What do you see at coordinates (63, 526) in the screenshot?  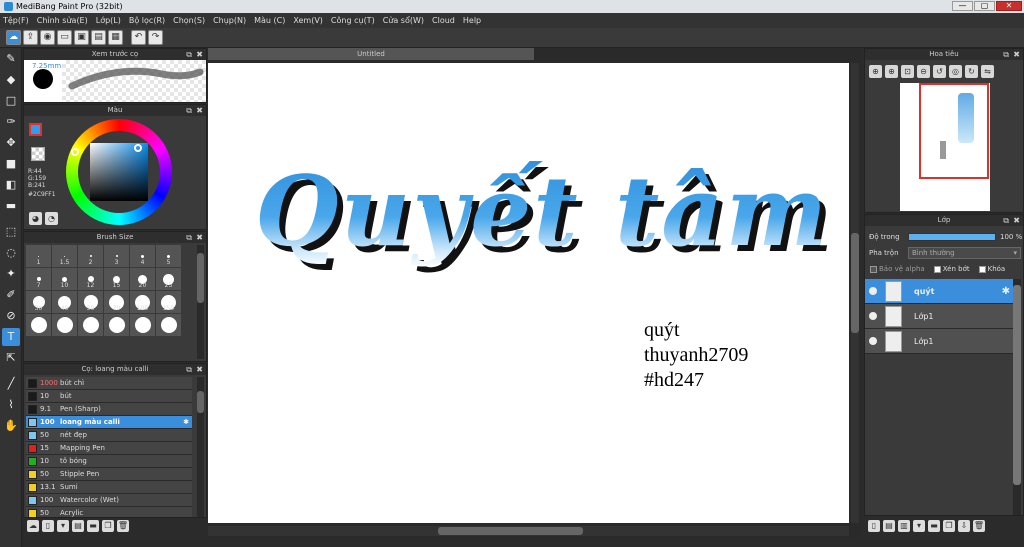 I see `add-brush-icon: ▾` at bounding box center [63, 526].